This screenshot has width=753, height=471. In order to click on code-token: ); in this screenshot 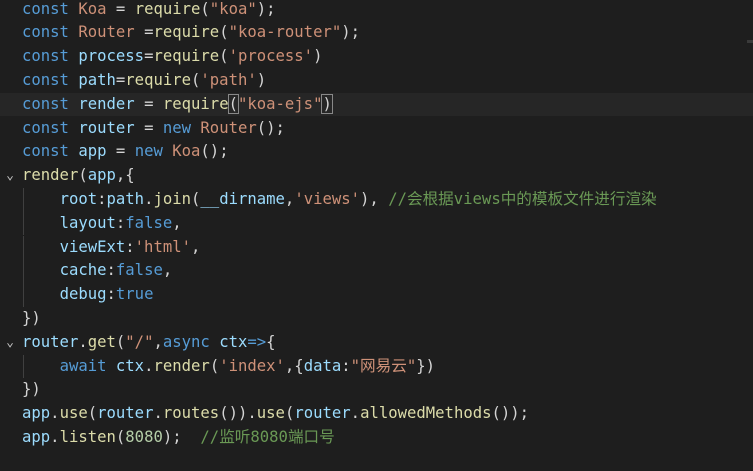, I will do `click(266, 9)`.